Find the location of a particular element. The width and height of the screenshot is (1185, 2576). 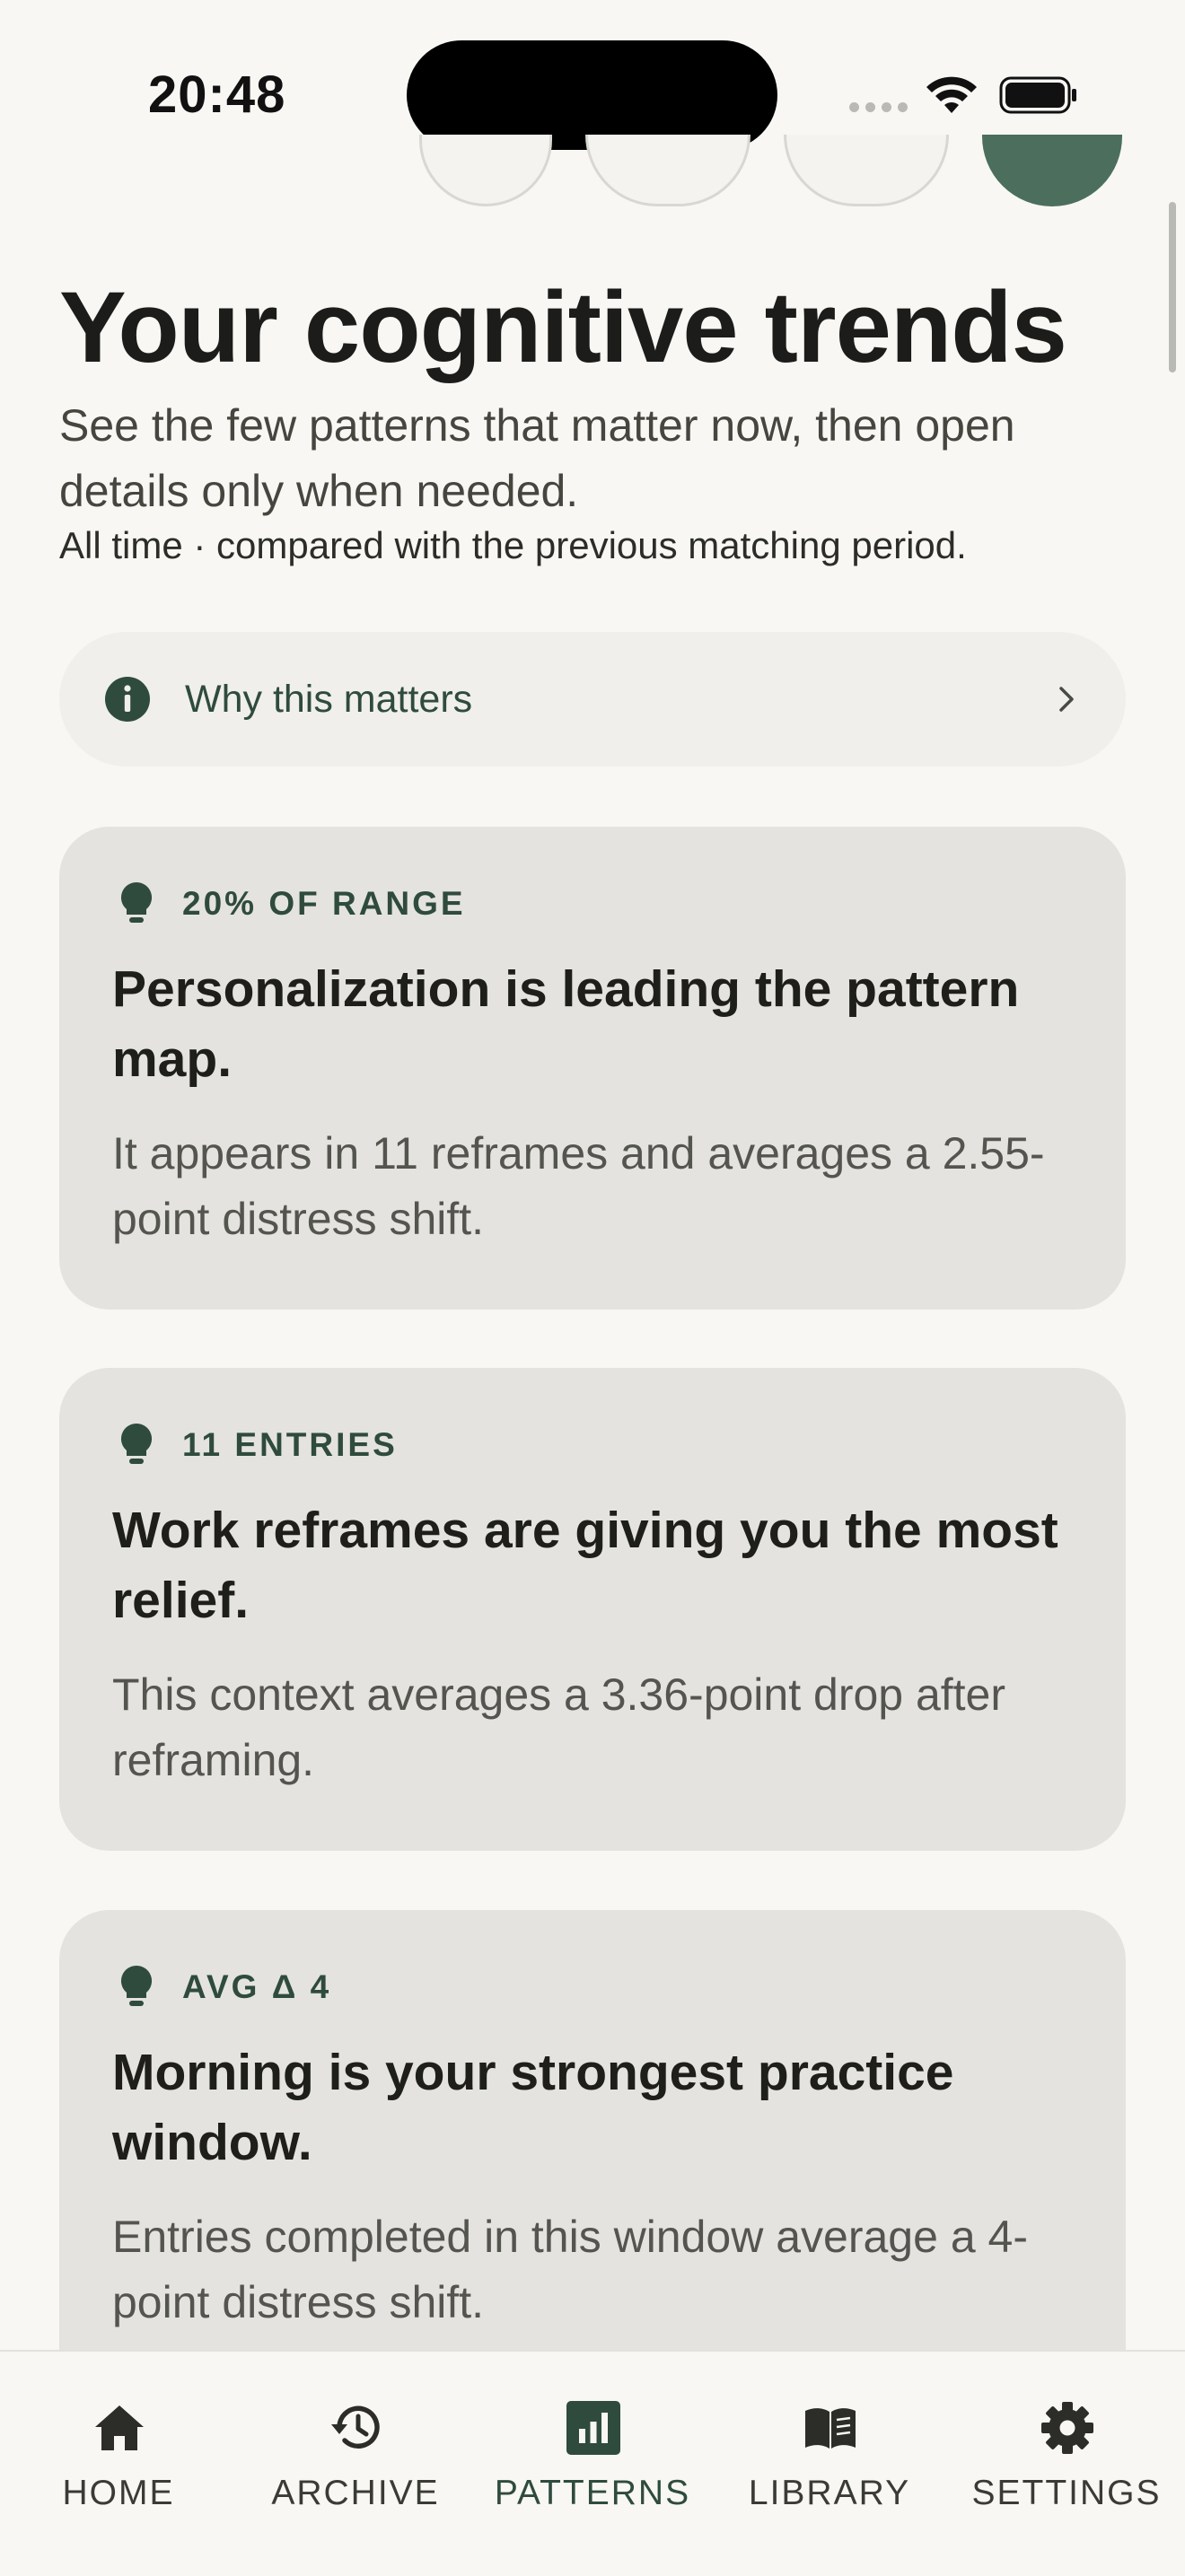

tab-label: LIBRARY is located at coordinates (829, 2493).